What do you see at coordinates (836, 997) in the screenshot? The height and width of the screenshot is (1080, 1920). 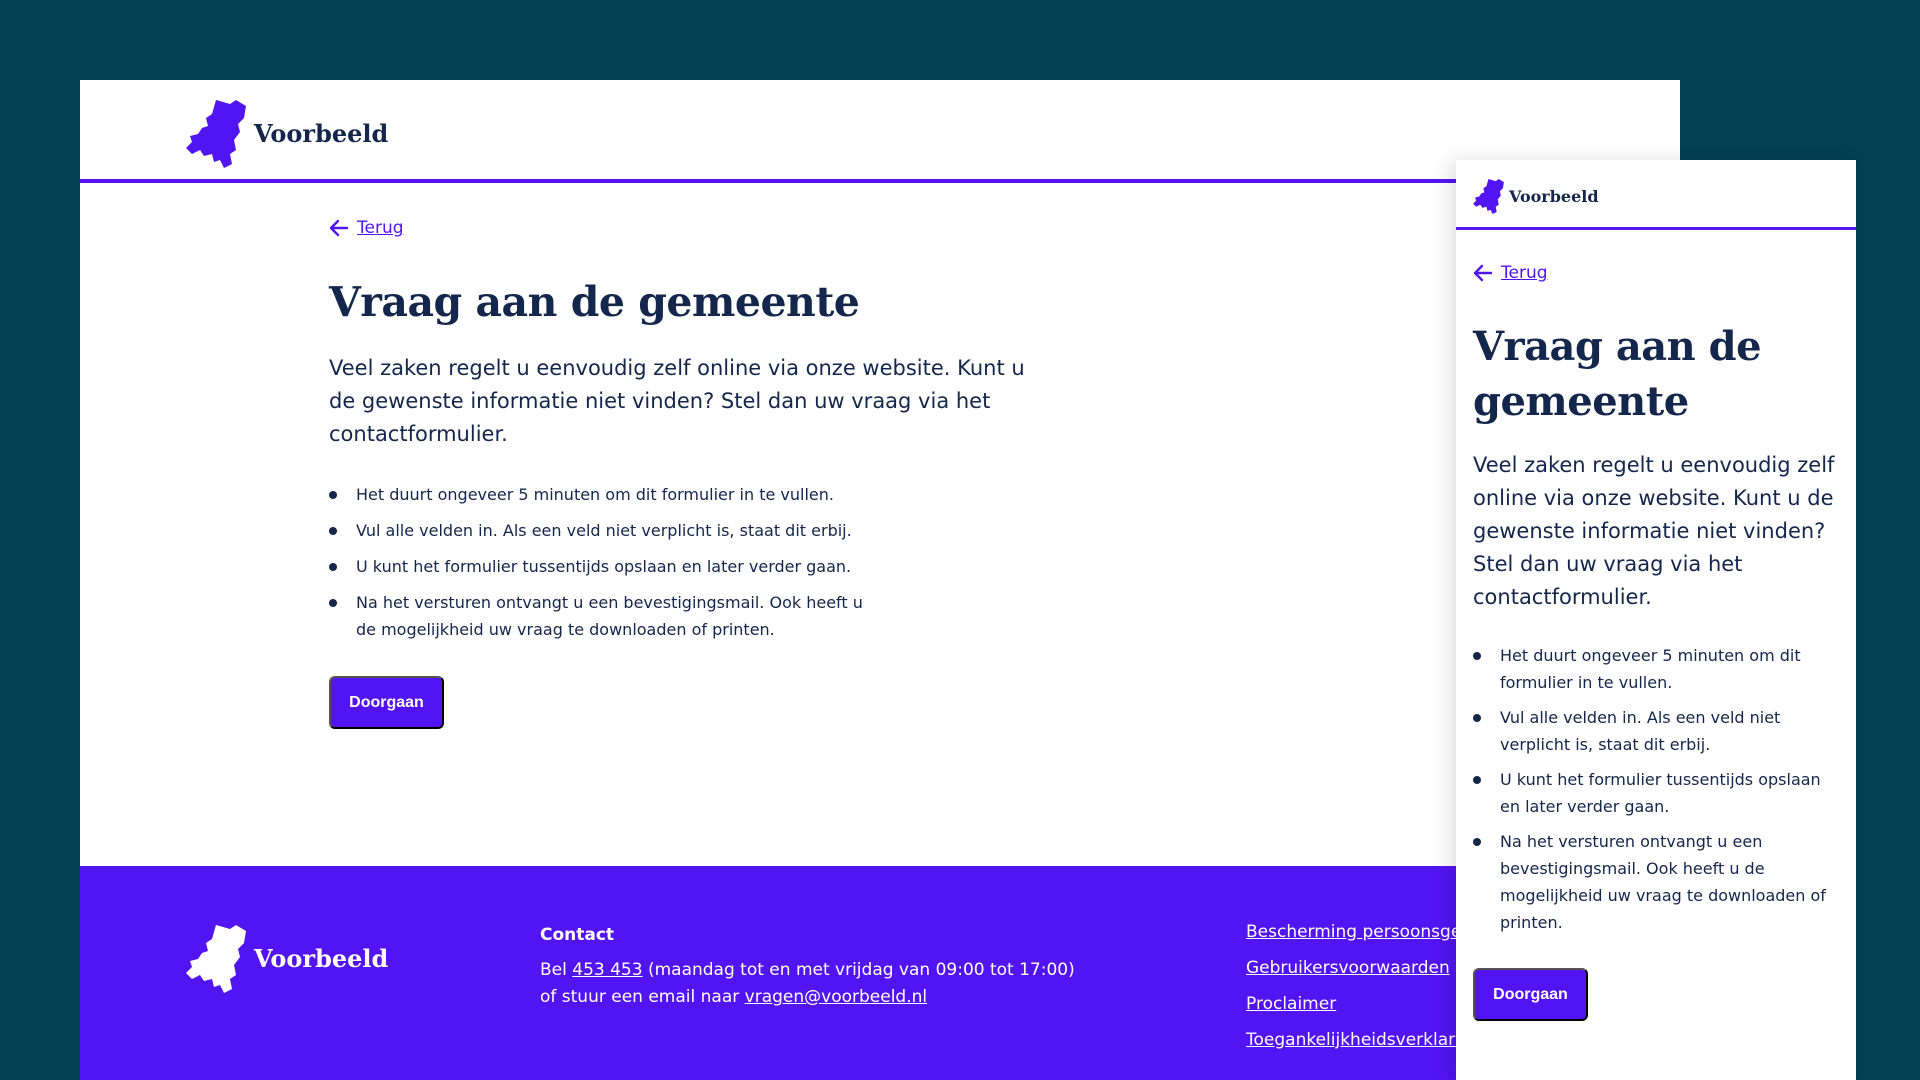 I see `email-link: vragen@voorbeeld.nl` at bounding box center [836, 997].